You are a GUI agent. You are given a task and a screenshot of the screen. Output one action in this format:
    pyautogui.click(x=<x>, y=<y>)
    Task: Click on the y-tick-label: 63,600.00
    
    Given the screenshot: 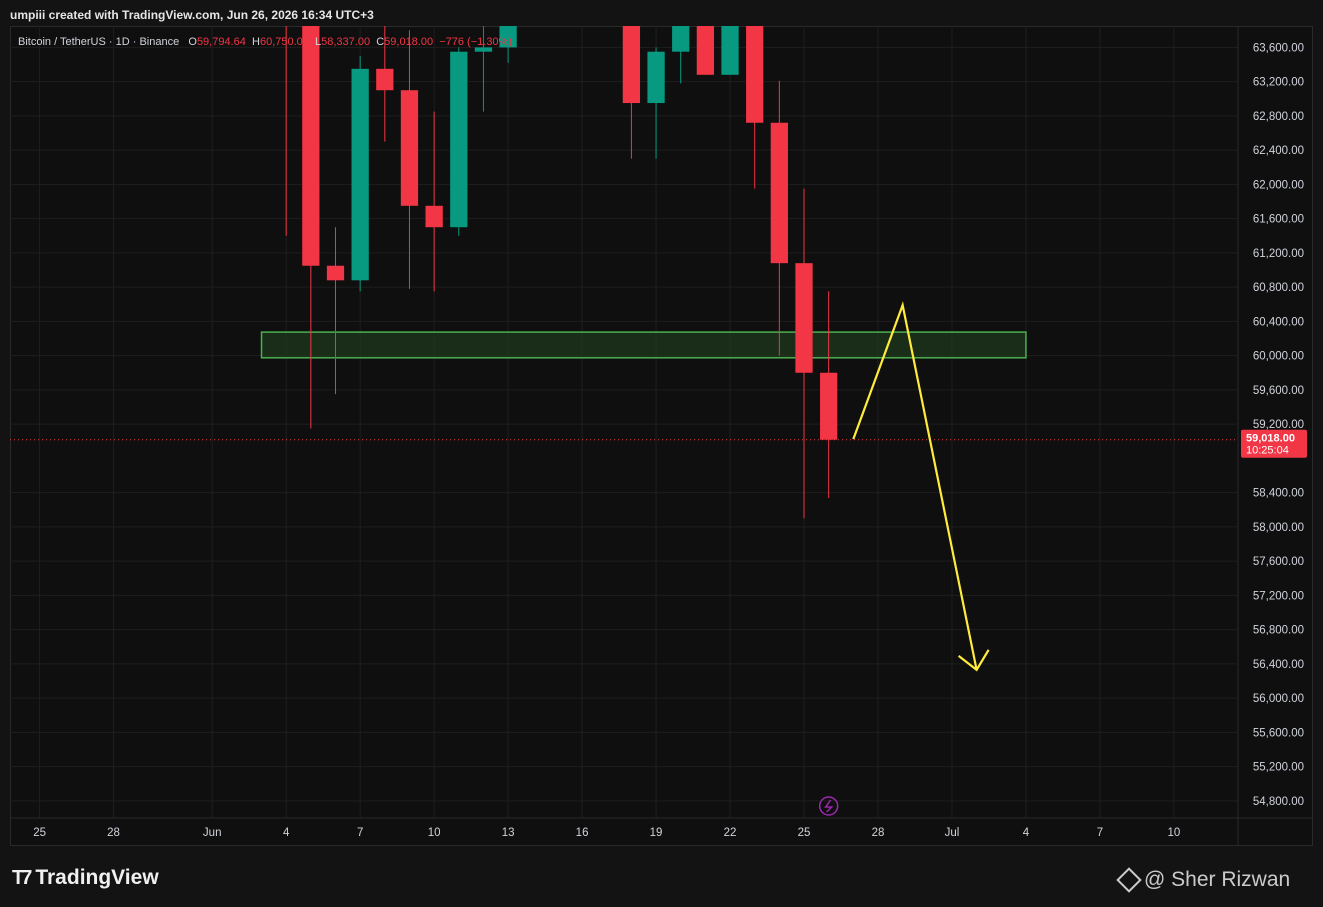 What is the action you would take?
    pyautogui.click(x=1278, y=48)
    